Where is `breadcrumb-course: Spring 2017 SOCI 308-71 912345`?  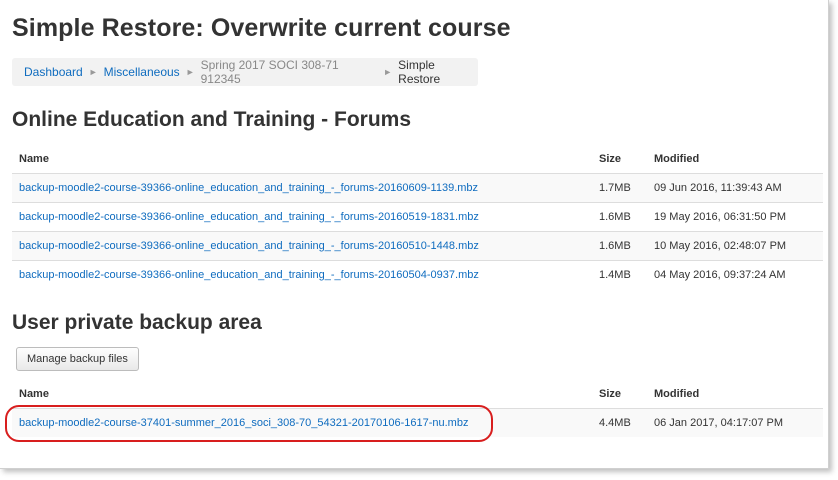 breadcrumb-course: Spring 2017 SOCI 308-71 912345 is located at coordinates (269, 72).